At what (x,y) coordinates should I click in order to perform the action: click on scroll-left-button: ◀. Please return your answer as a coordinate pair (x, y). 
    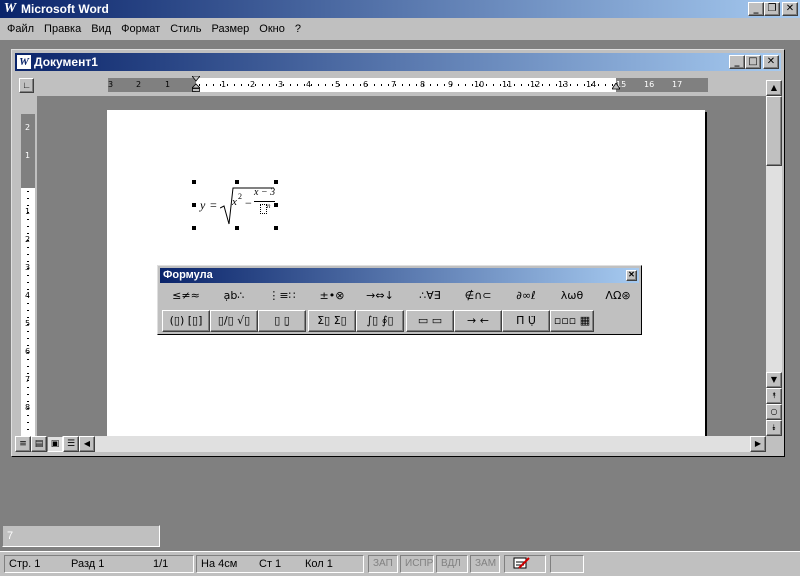
    Looking at the image, I should click on (87, 444).